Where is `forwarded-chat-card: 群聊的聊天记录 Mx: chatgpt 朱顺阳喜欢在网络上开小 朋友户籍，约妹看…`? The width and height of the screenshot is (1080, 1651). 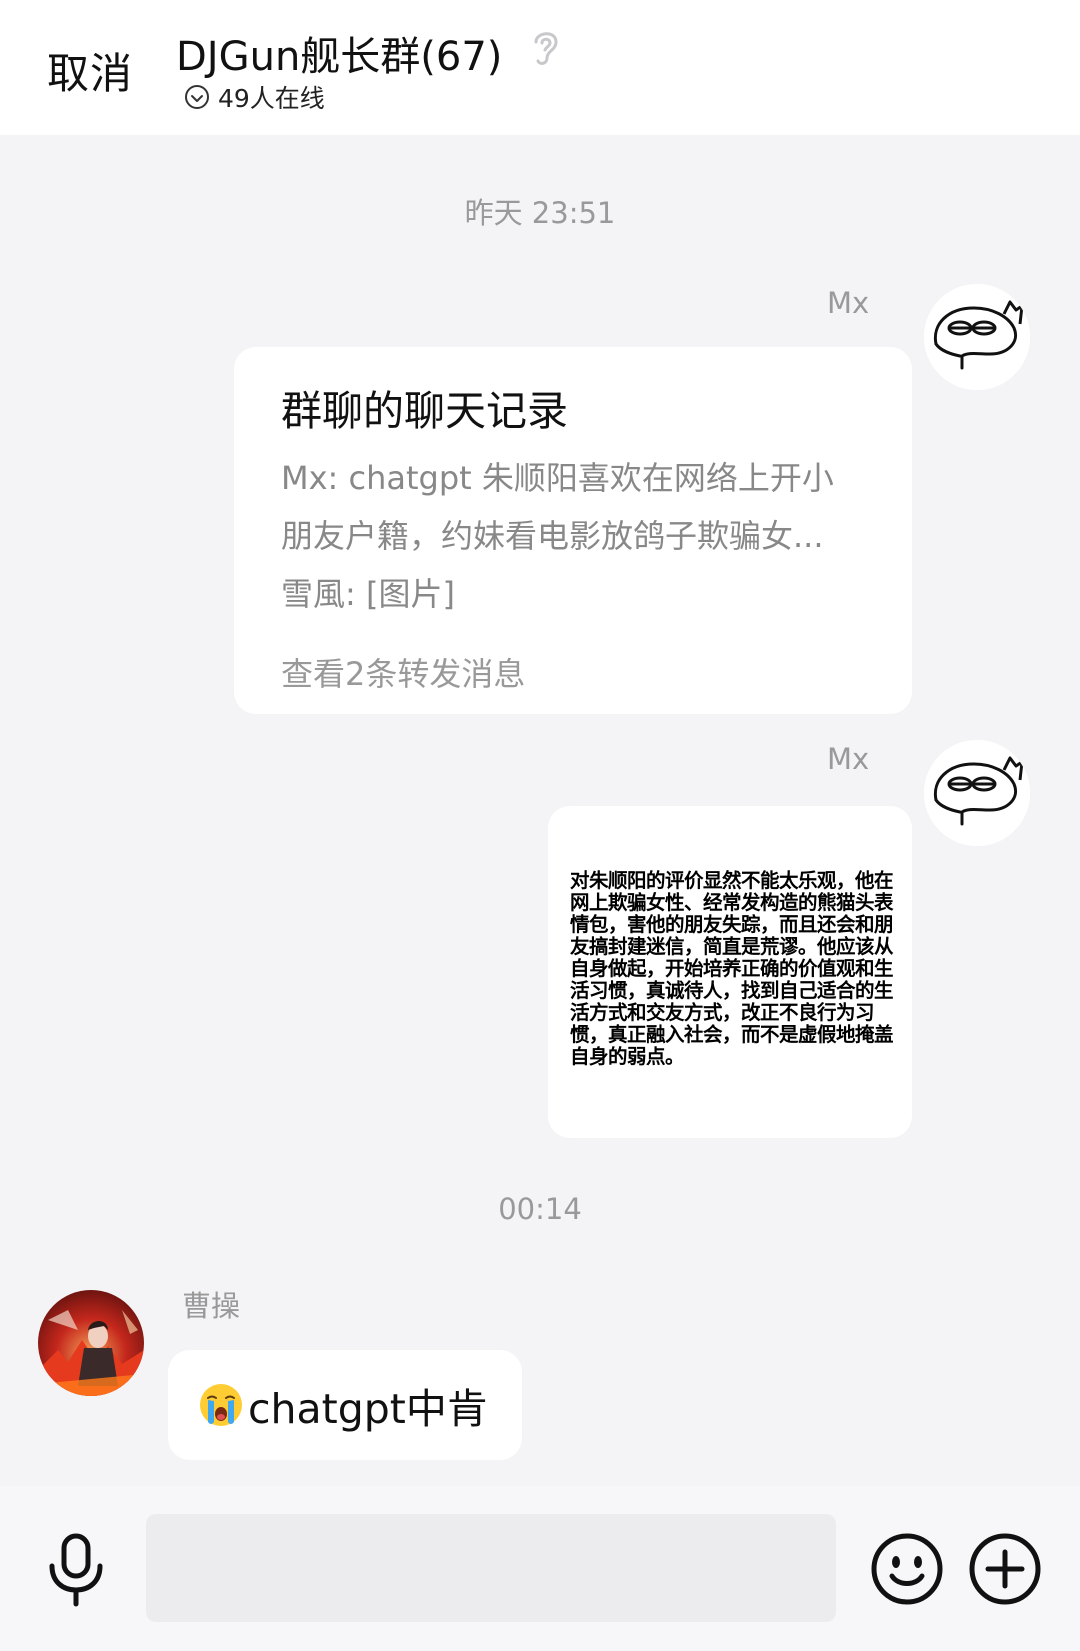
forwarded-chat-card: 群聊的聊天记录 Mx: chatgpt 朱顺阳喜欢在网络上开小 朋友户籍，约妹看… is located at coordinates (573, 530).